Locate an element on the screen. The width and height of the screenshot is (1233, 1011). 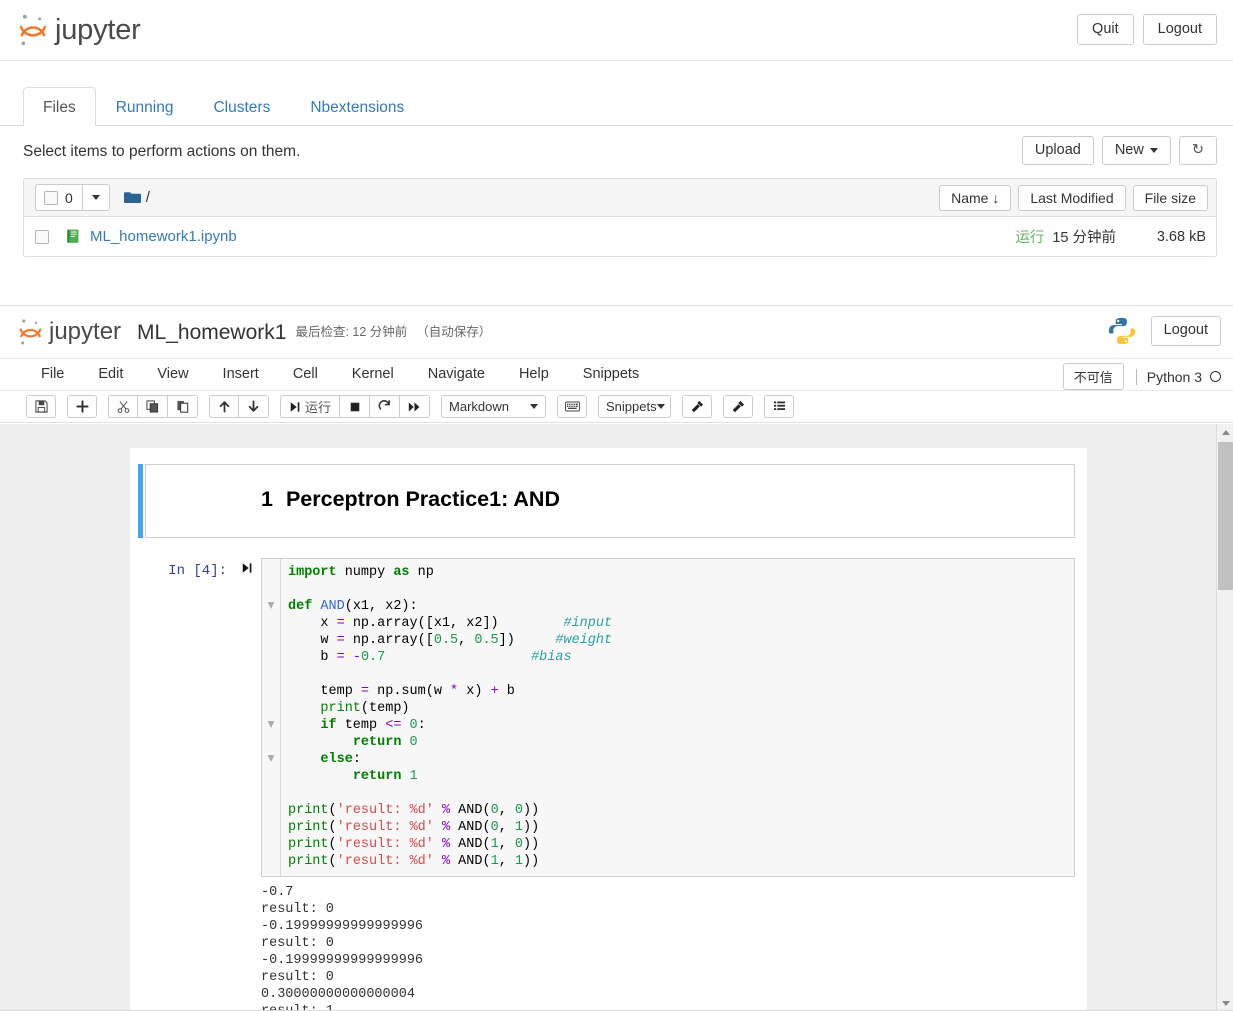
code-fold-gutter: ▾ ▾ ▾ is located at coordinates (271, 717).